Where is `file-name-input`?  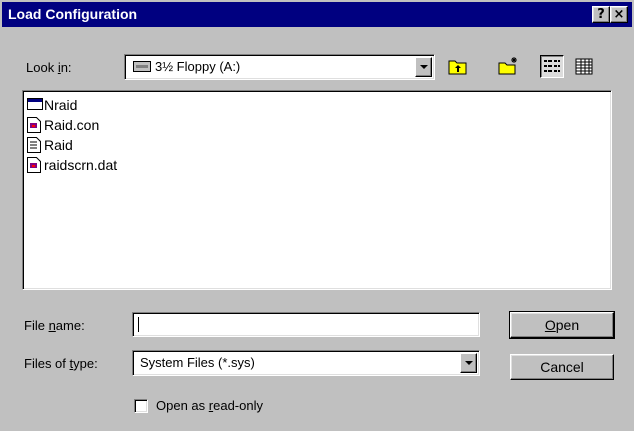 file-name-input is located at coordinates (306, 324).